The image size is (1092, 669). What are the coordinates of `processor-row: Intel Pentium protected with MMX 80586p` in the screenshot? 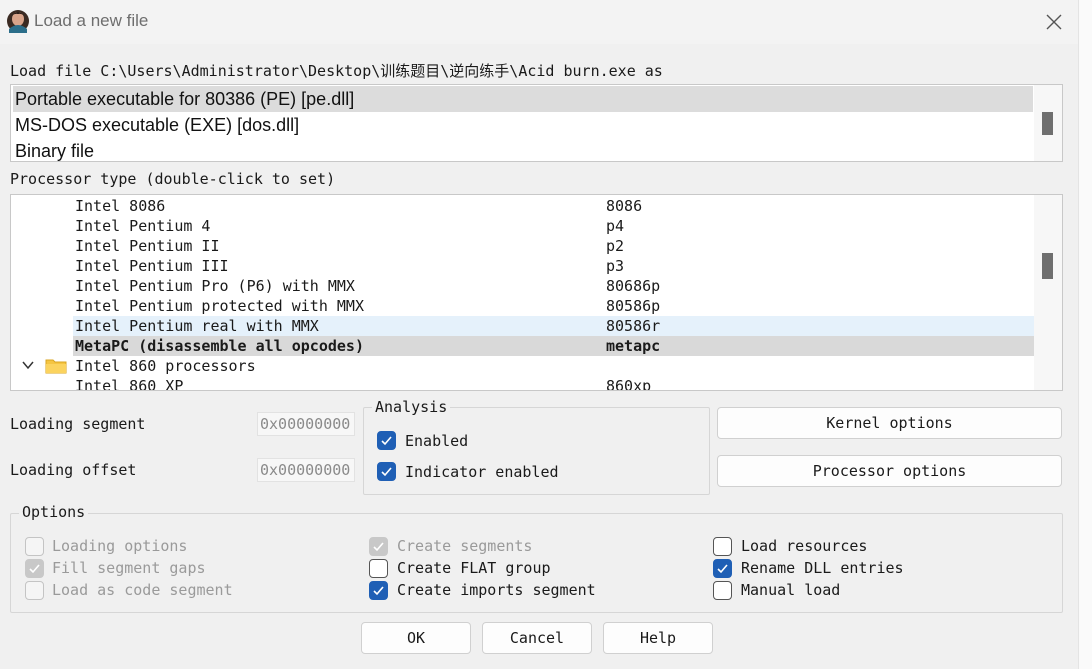 It's located at (523, 306).